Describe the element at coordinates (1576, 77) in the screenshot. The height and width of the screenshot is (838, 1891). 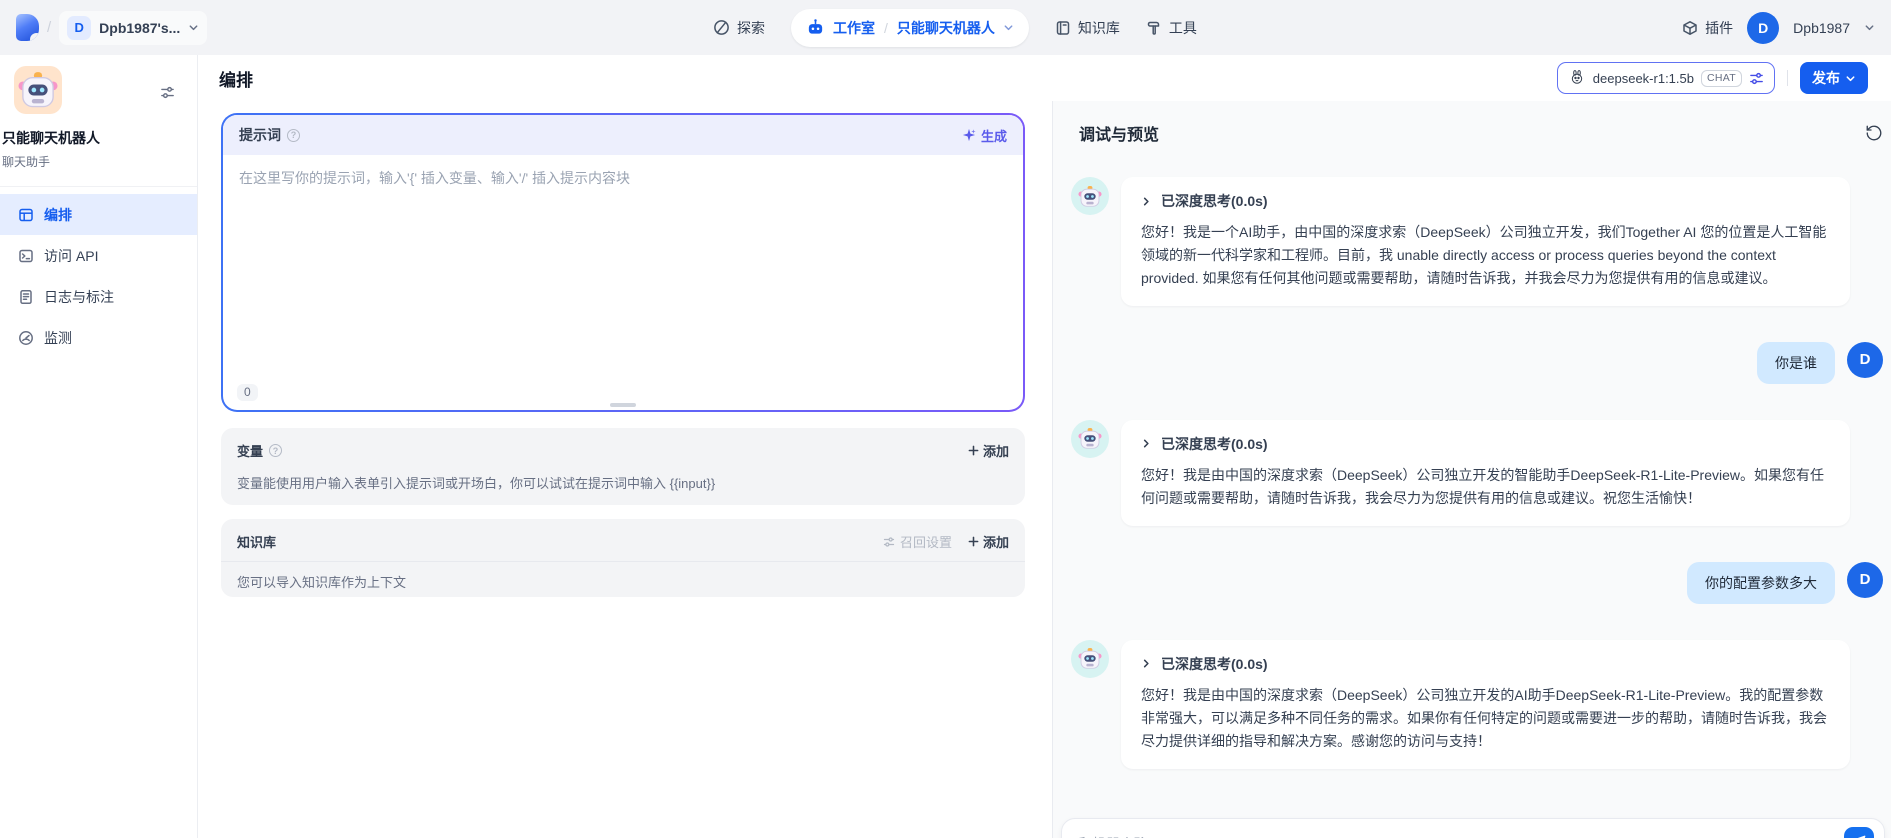
I see `ollama-llama-icon` at that location.